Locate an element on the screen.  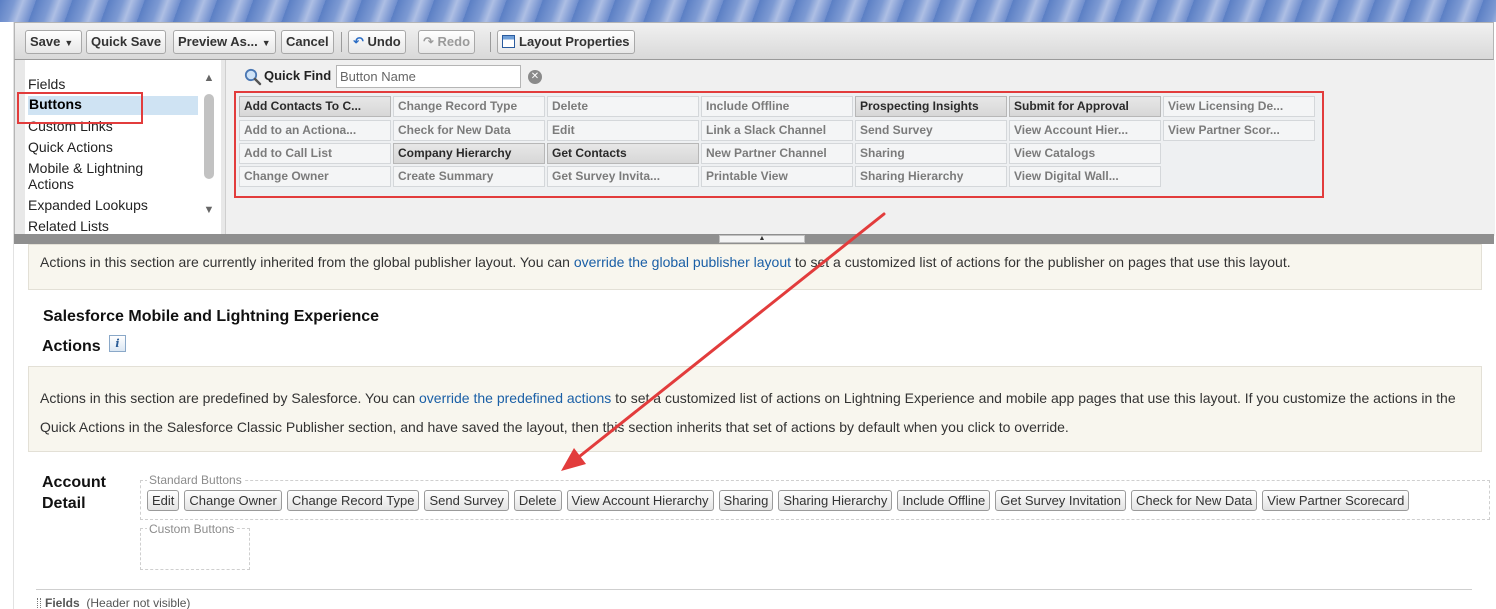
quick-find-input is located at coordinates (428, 76).